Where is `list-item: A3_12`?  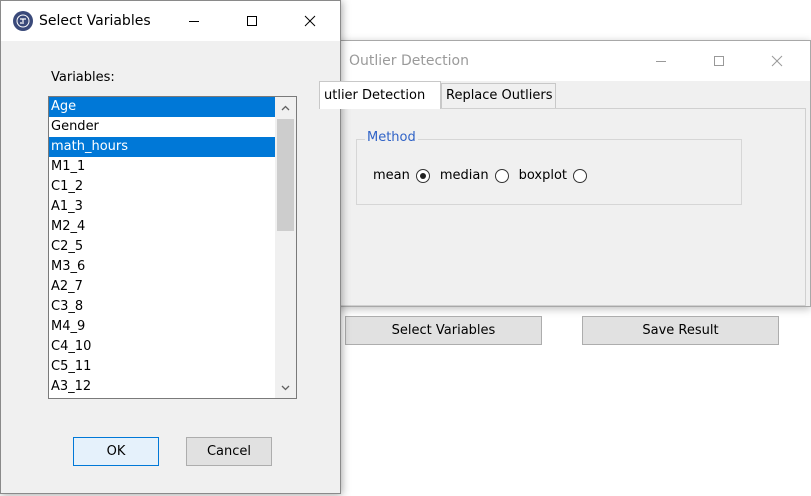
list-item: A3_12 is located at coordinates (162, 387).